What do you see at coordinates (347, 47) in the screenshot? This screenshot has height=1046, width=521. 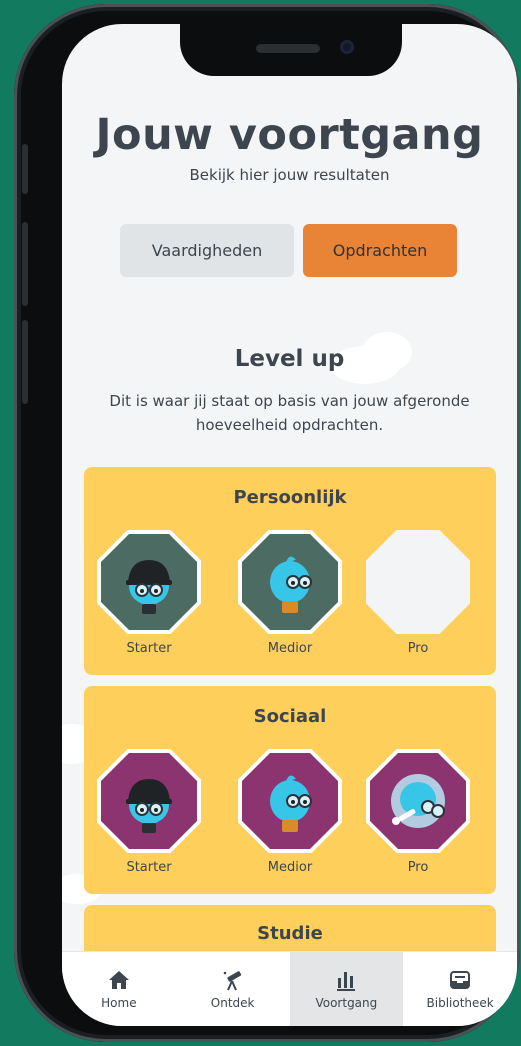 I see `front-camera` at bounding box center [347, 47].